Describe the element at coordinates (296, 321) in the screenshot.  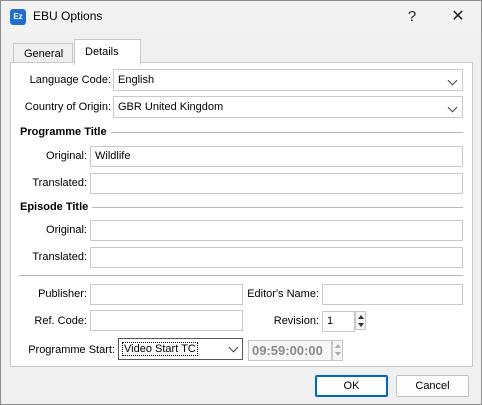
I see `revision-label: Revision:` at that location.